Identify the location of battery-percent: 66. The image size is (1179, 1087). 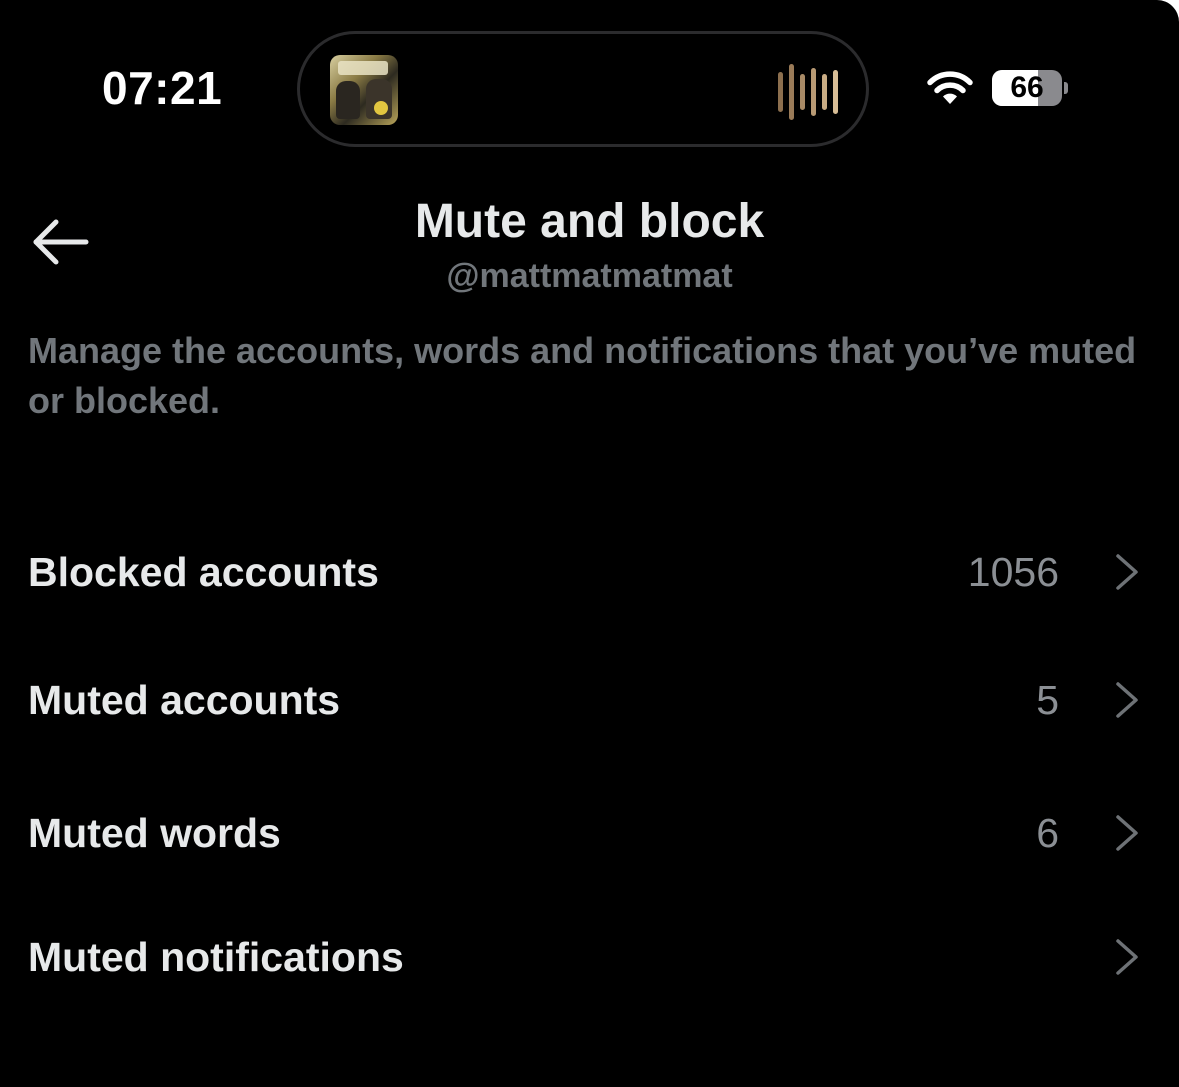
(1027, 87).